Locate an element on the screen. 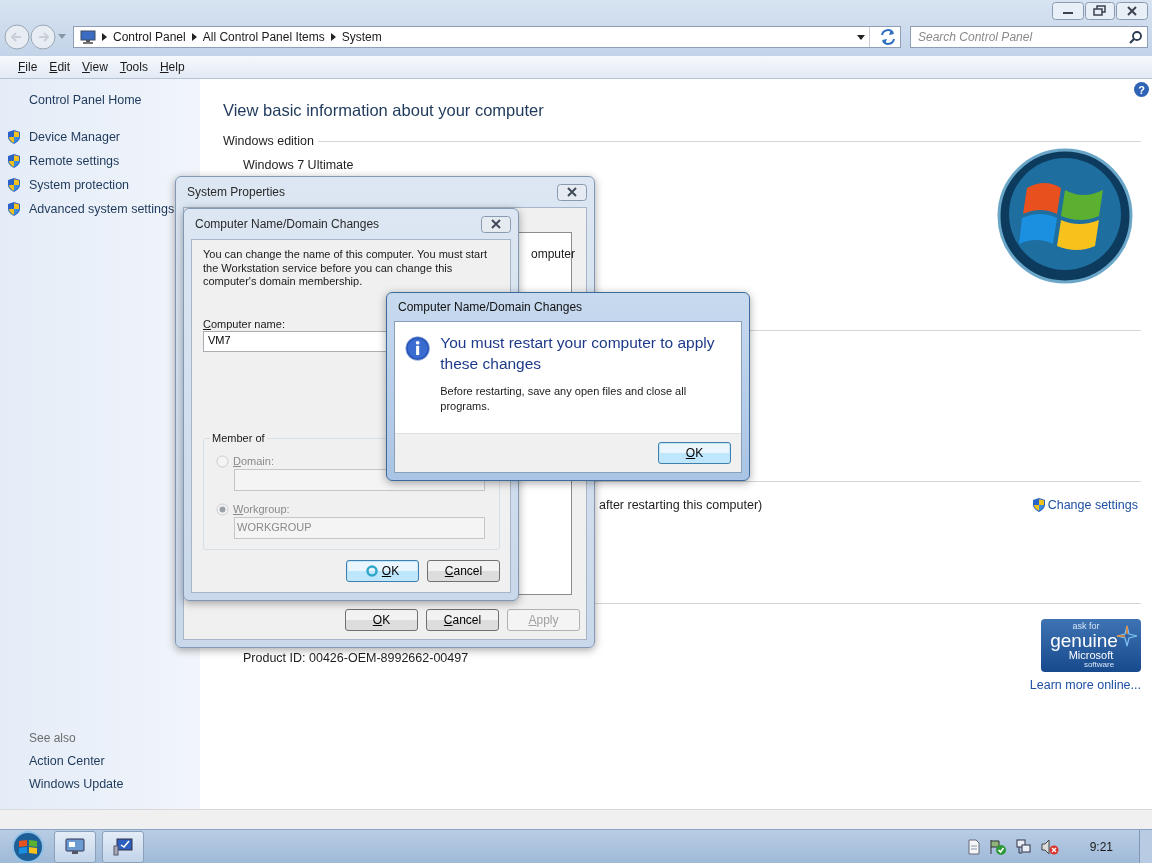  start-button is located at coordinates (28, 846).